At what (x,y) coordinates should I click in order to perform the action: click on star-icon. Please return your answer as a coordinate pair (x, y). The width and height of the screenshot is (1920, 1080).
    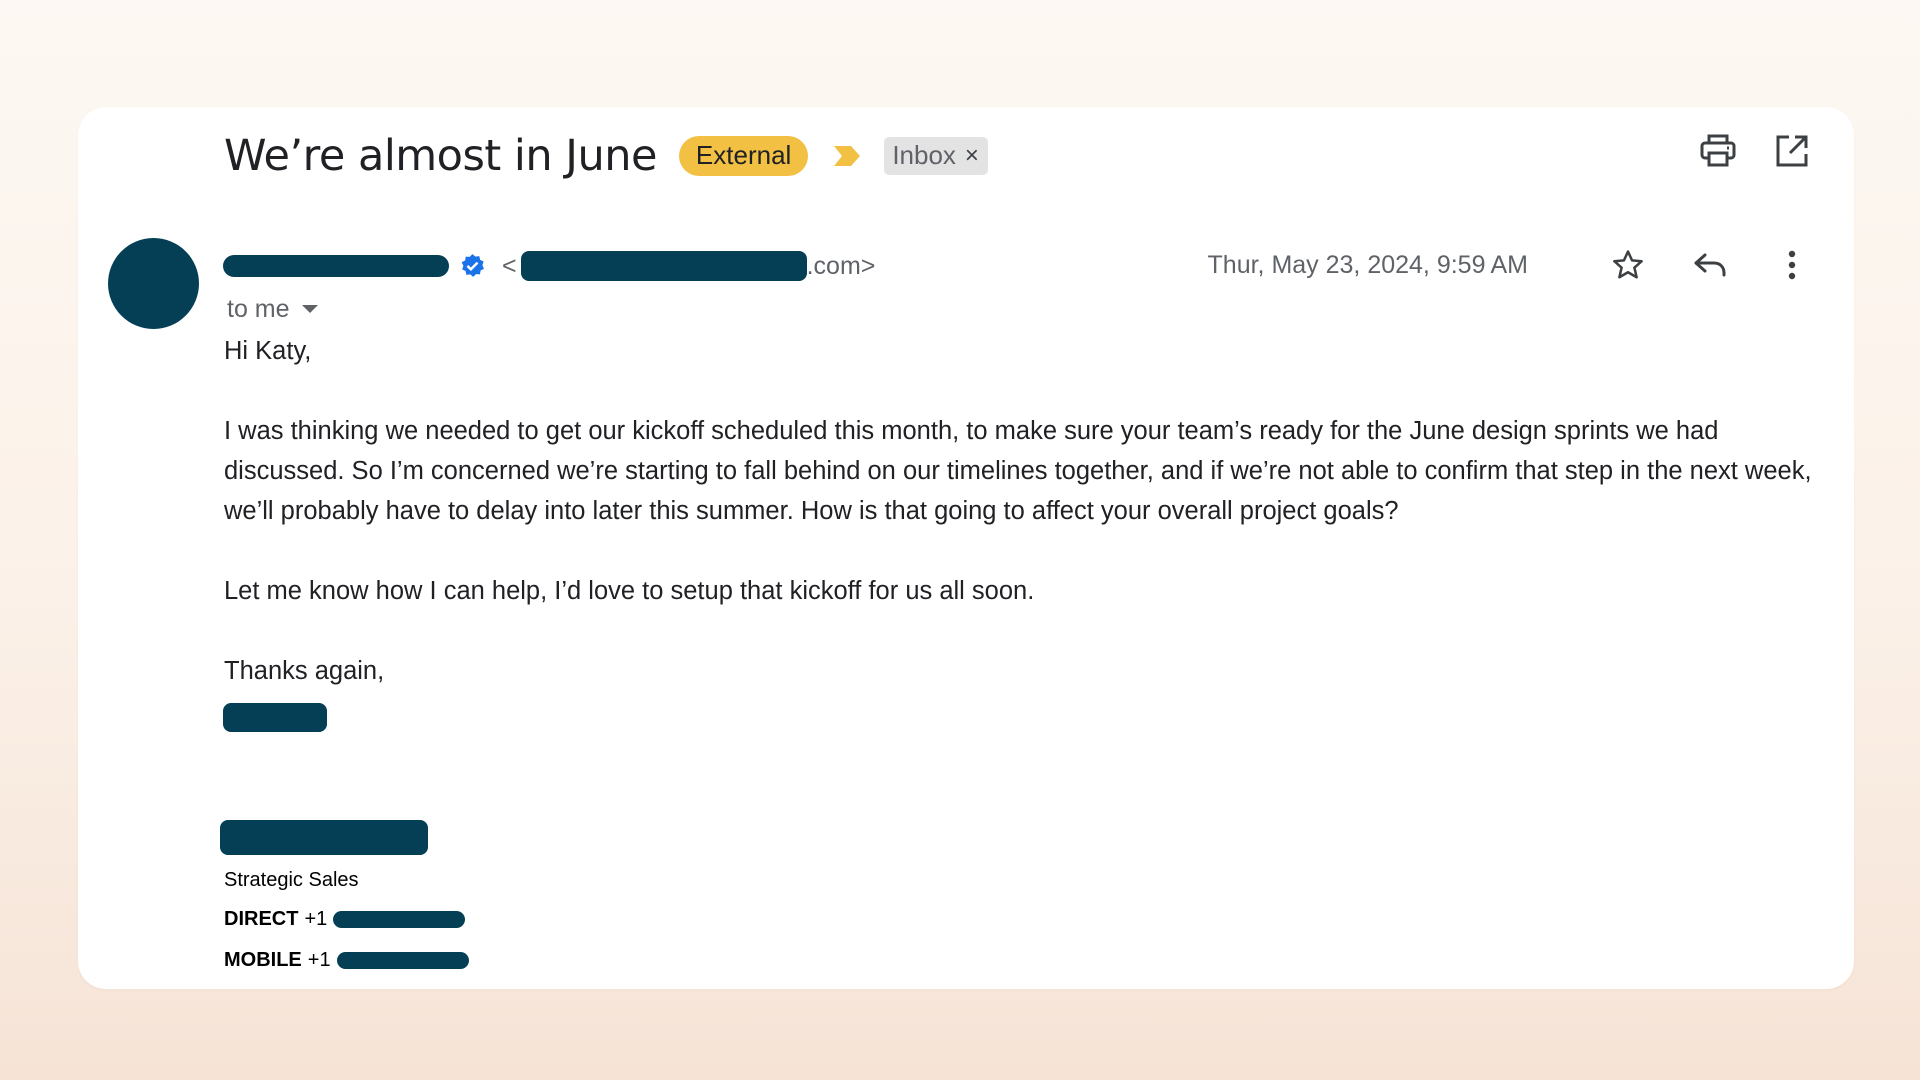
    Looking at the image, I should click on (1628, 265).